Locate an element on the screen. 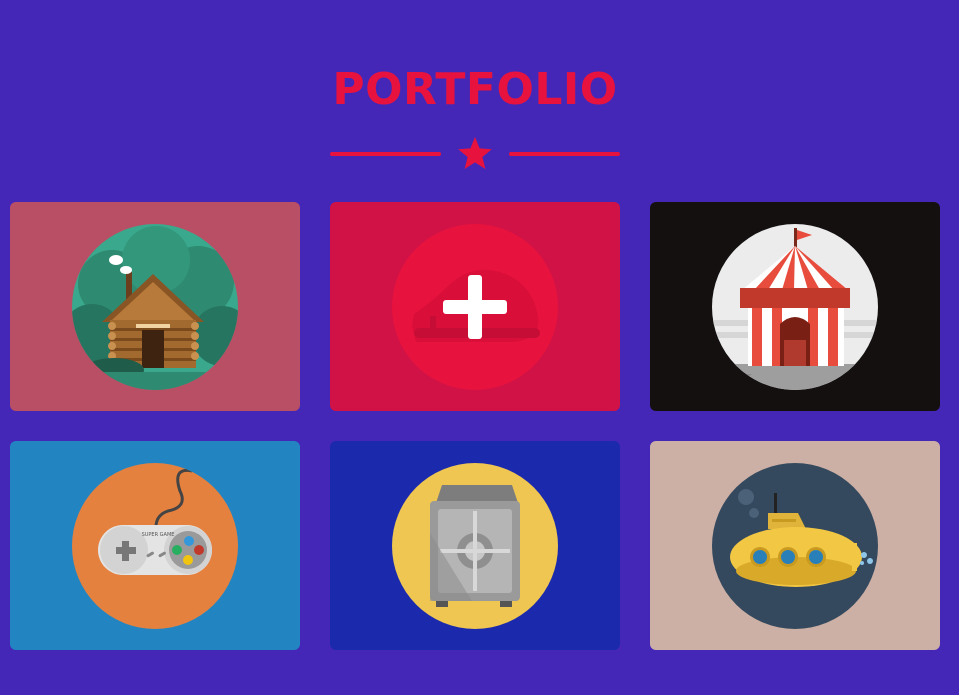 Image resolution: width=959 pixels, height=695 pixels. plus-icon is located at coordinates (475, 307).